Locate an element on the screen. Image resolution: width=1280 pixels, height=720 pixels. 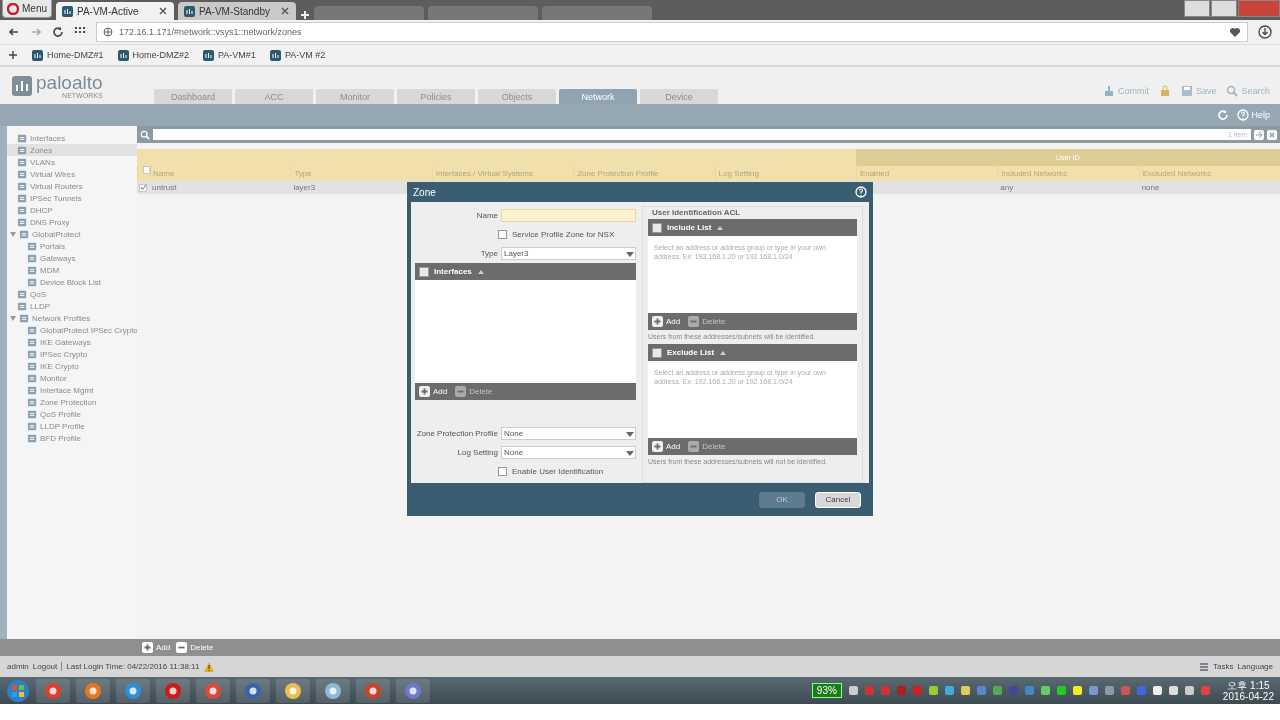
sidebar-item: DNS Proxy is located at coordinates (72, 222).